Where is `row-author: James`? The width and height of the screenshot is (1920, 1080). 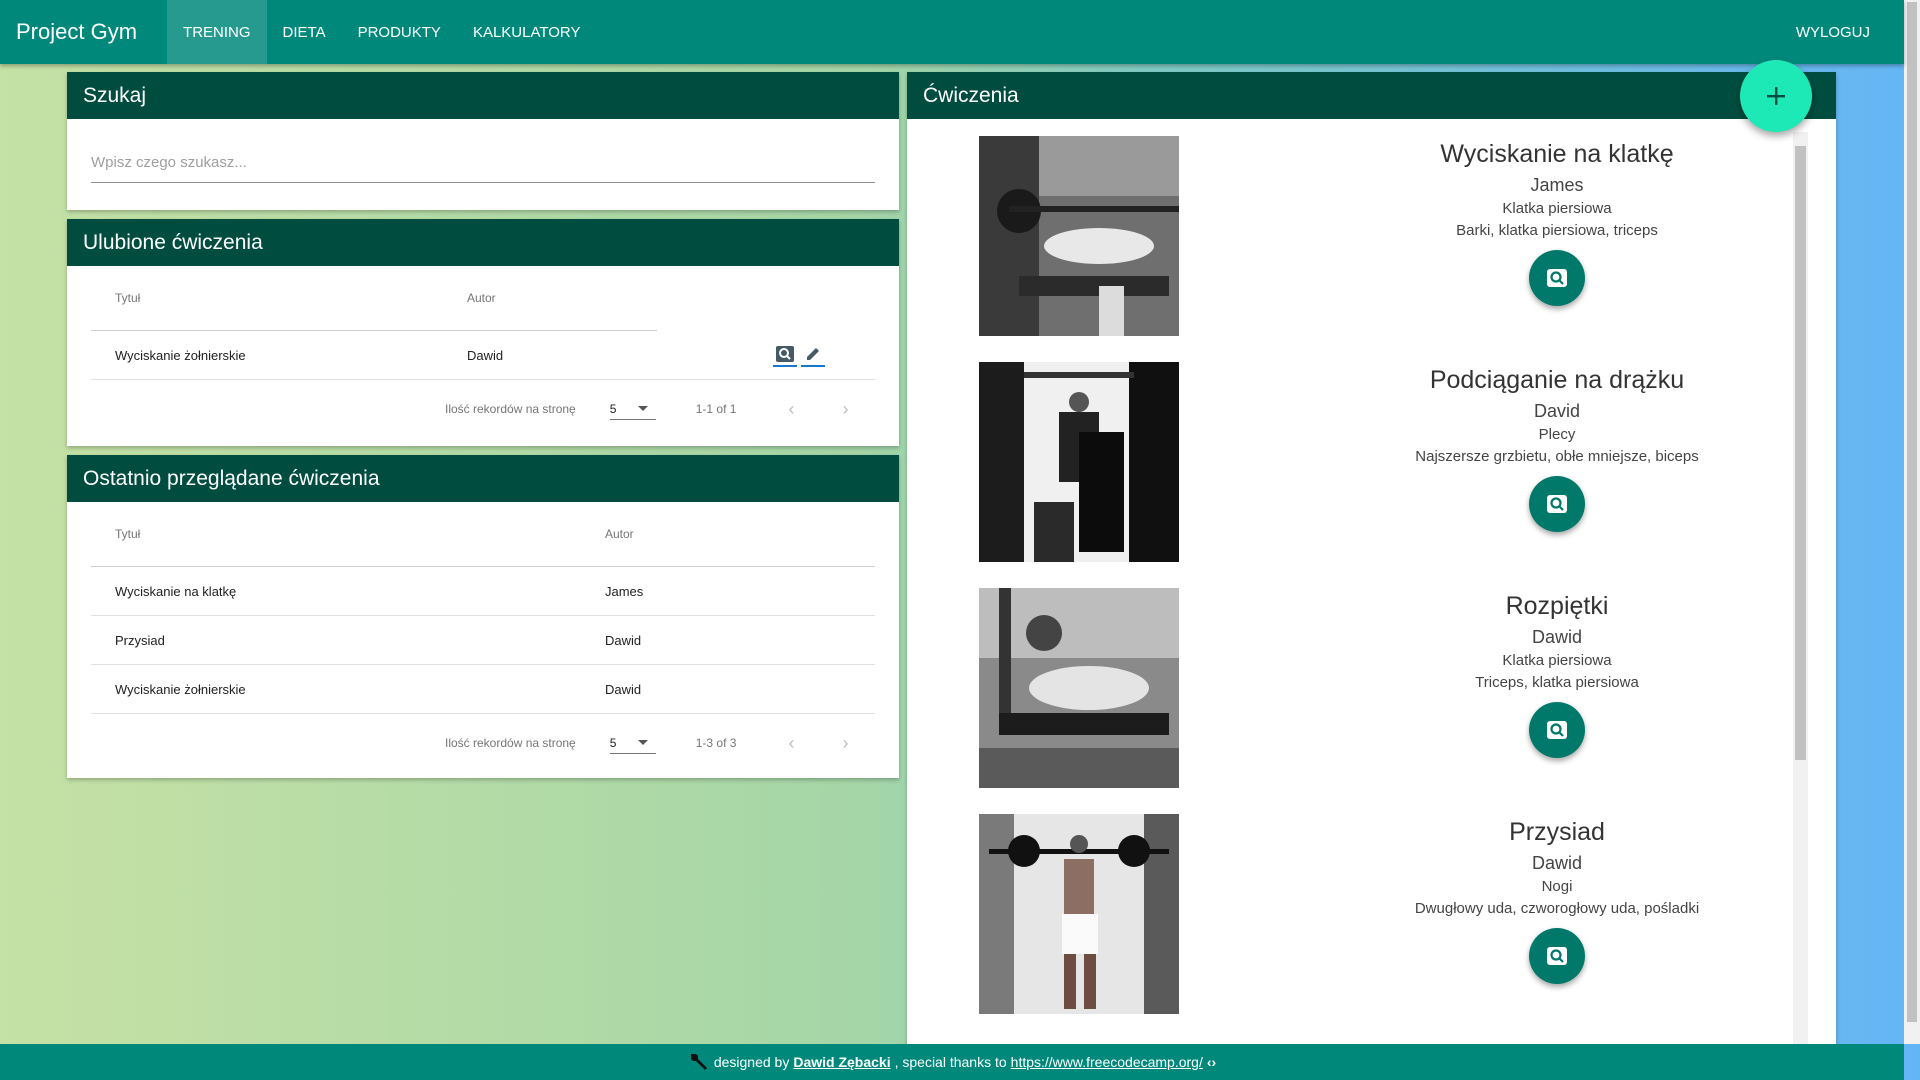 row-author: James is located at coordinates (624, 591).